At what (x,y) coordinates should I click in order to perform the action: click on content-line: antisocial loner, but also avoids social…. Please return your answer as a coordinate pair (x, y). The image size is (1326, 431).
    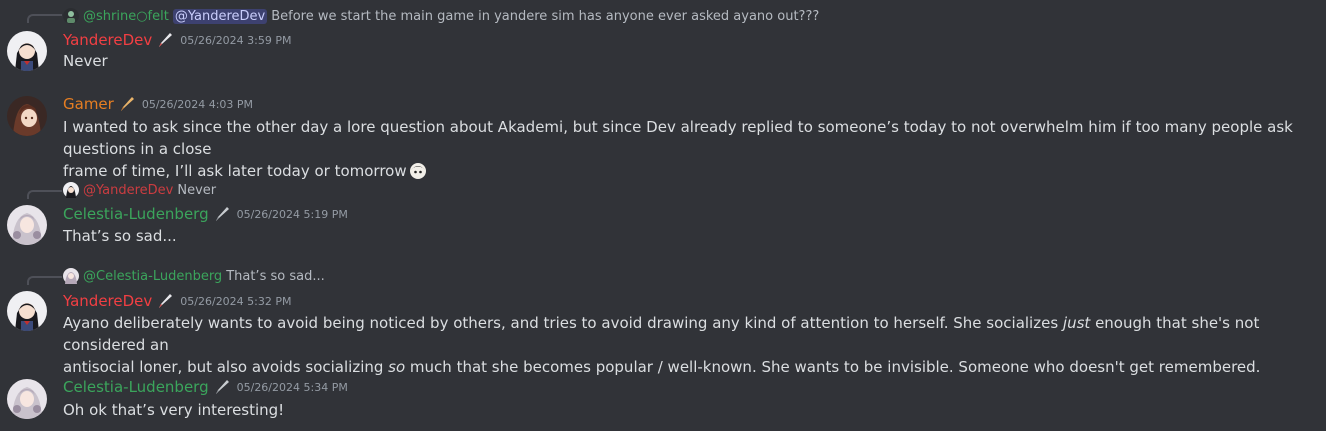
    Looking at the image, I should click on (688, 367).